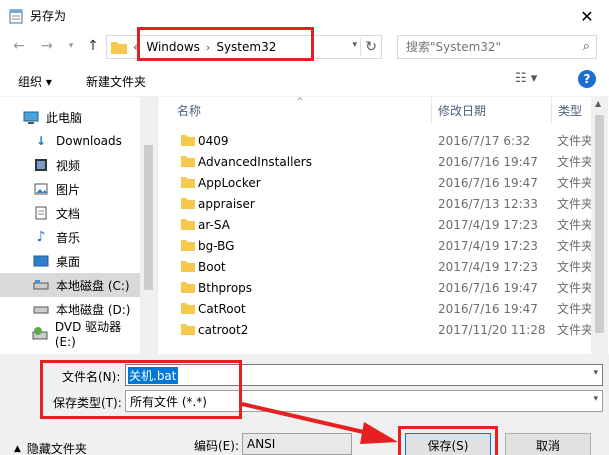  I want to click on save-highlight-annotation, so click(448, 440).